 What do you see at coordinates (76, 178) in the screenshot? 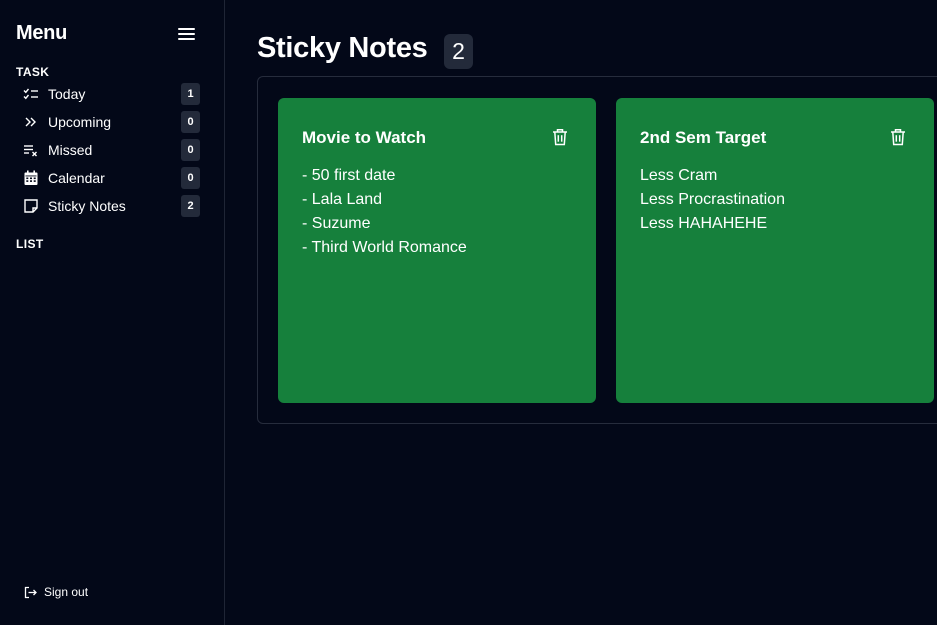
I see `sidebar-item-label: Calendar` at bounding box center [76, 178].